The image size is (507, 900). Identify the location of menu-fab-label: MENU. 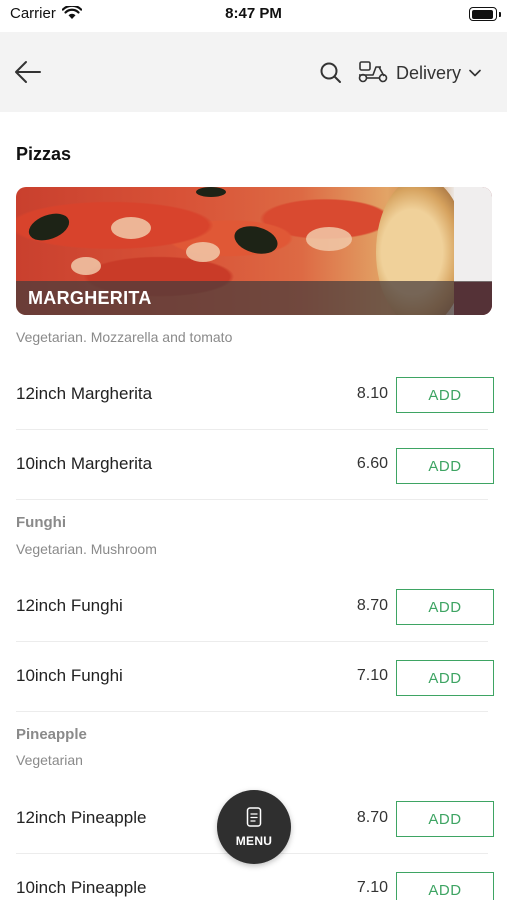
(254, 841).